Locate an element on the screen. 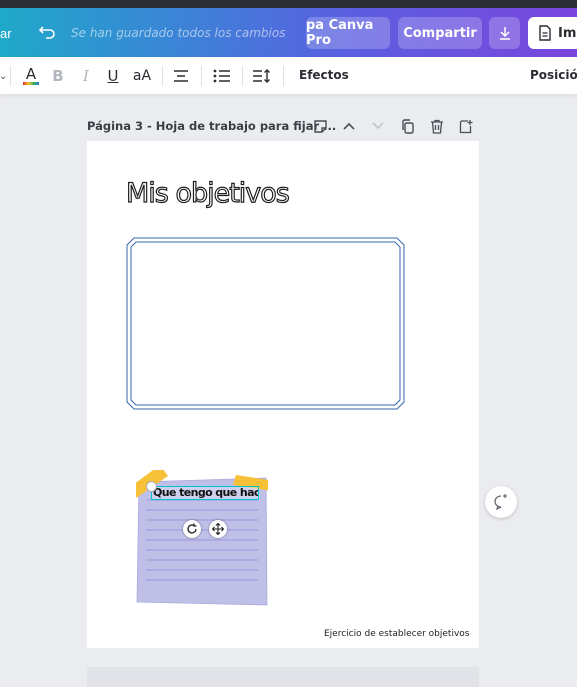 The image size is (577, 687). add-comment-button is located at coordinates (501, 502).